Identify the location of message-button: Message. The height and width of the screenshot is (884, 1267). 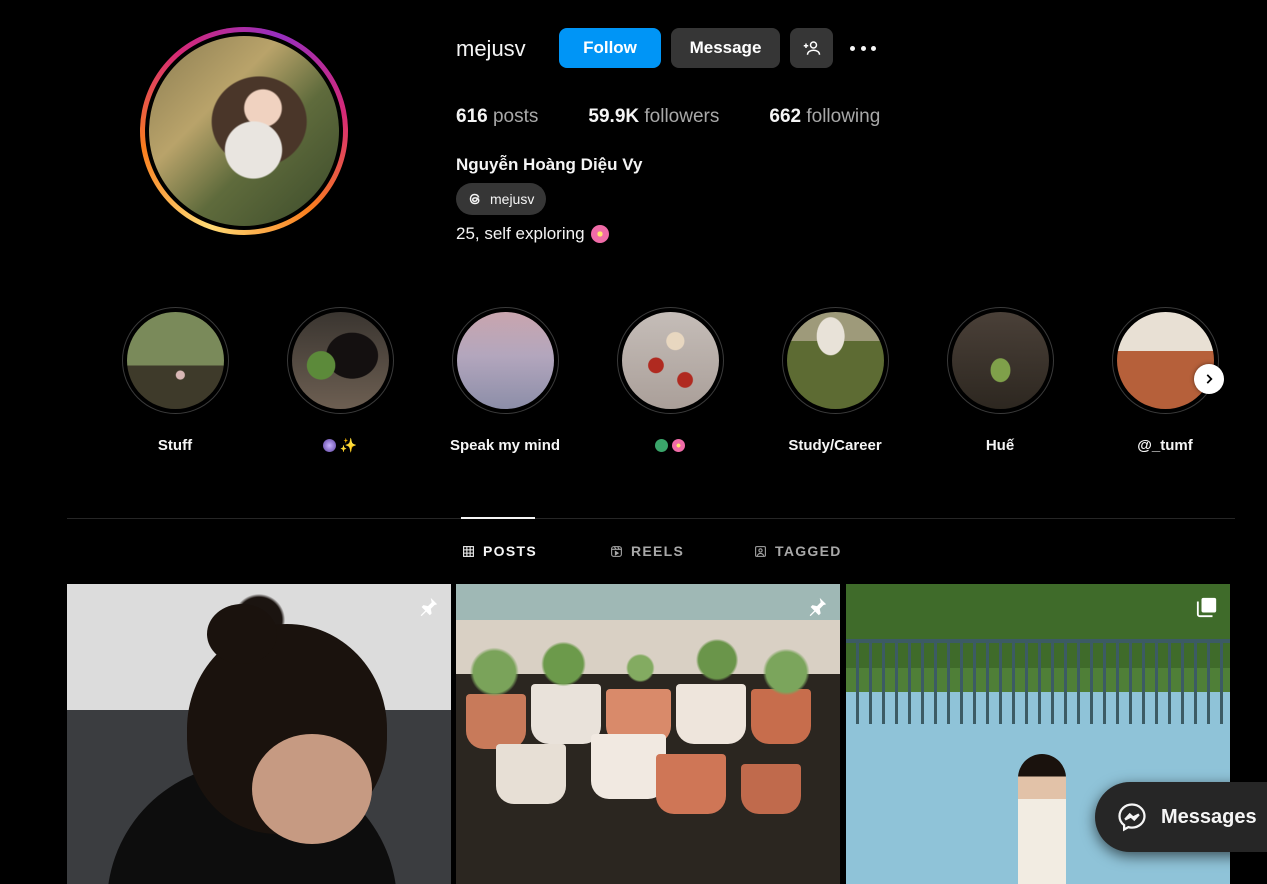
(725, 48).